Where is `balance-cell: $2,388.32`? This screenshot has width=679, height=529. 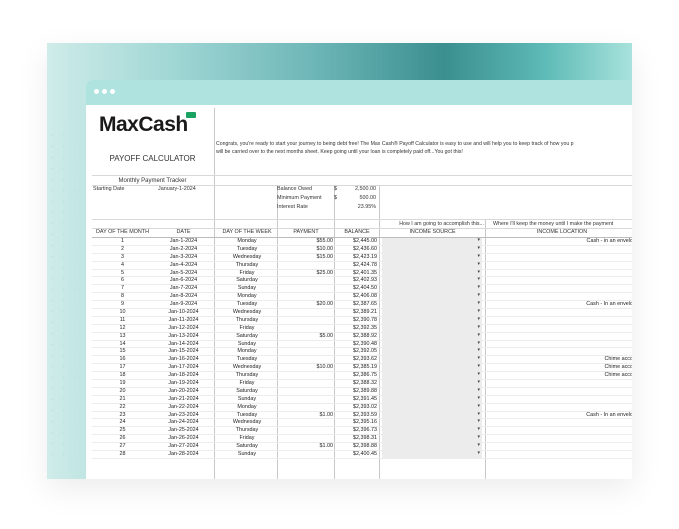
balance-cell: $2,388.32 is located at coordinates (365, 383).